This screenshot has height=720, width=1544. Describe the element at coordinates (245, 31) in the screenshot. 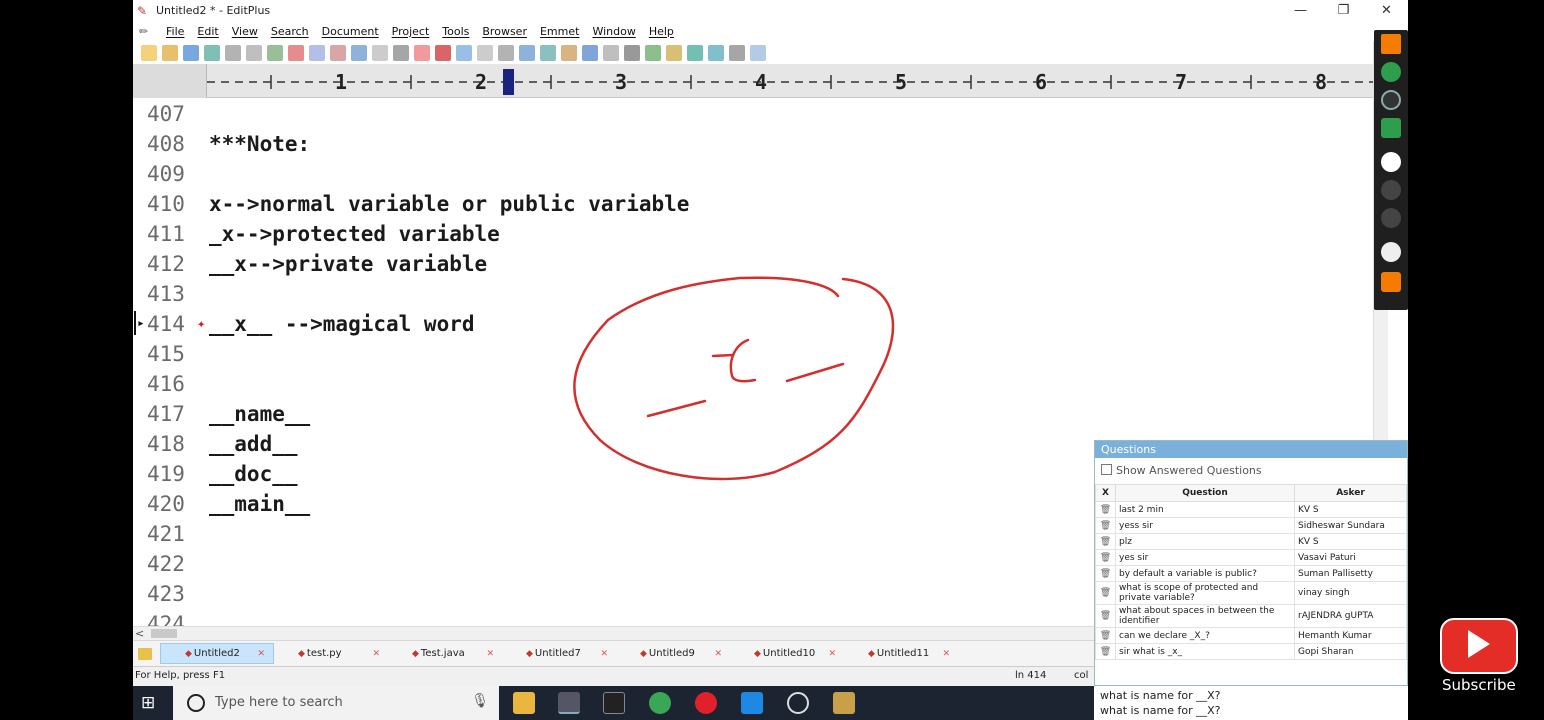

I see `menu-view: View` at that location.